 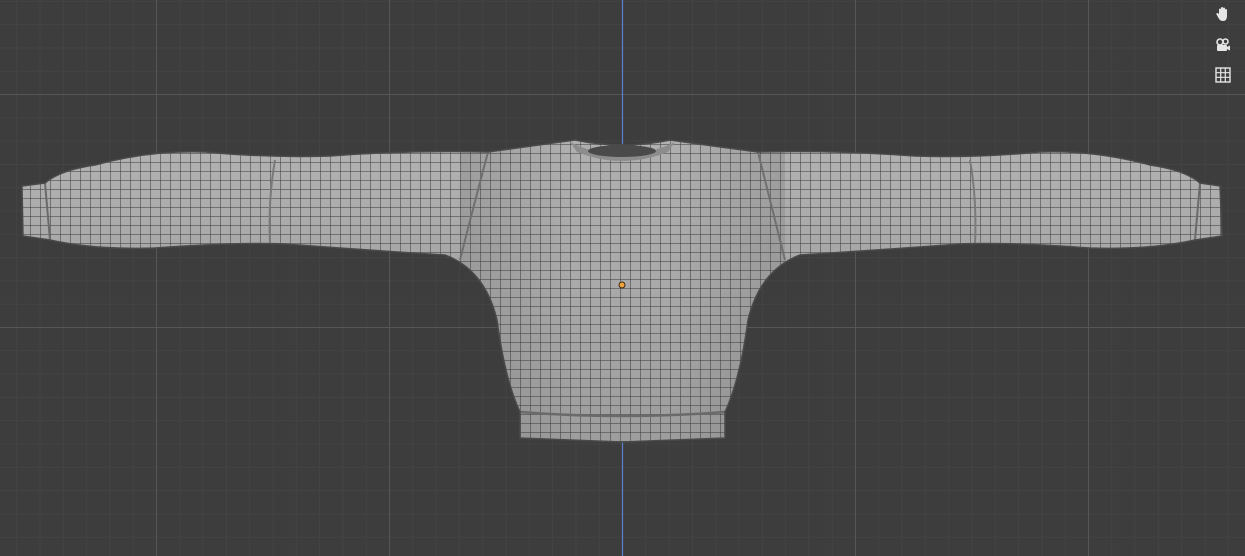 I want to click on toggle-camera-view-button, so click(x=1223, y=45).